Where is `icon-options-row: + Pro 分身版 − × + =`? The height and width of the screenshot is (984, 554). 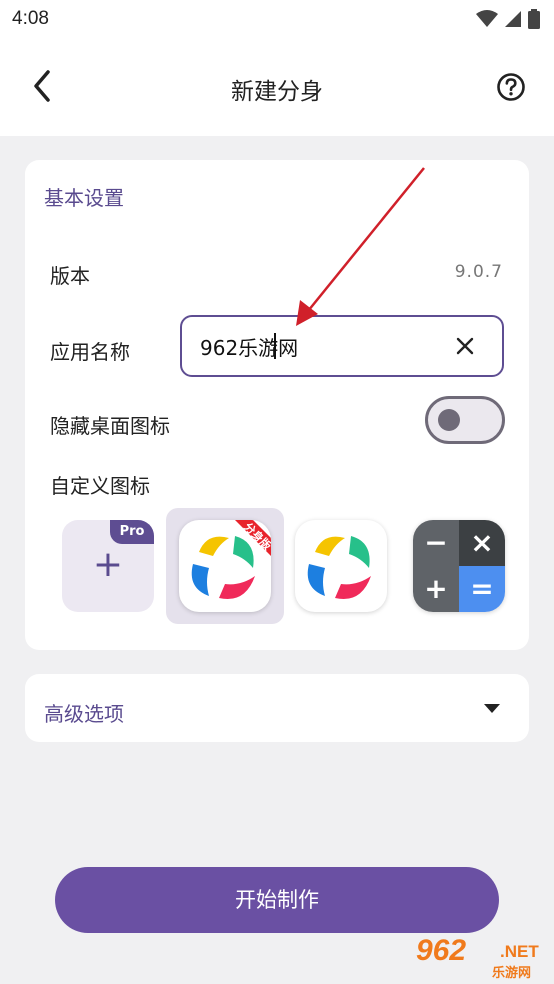
icon-options-row: + Pro 分身版 − × + = is located at coordinates (277, 567).